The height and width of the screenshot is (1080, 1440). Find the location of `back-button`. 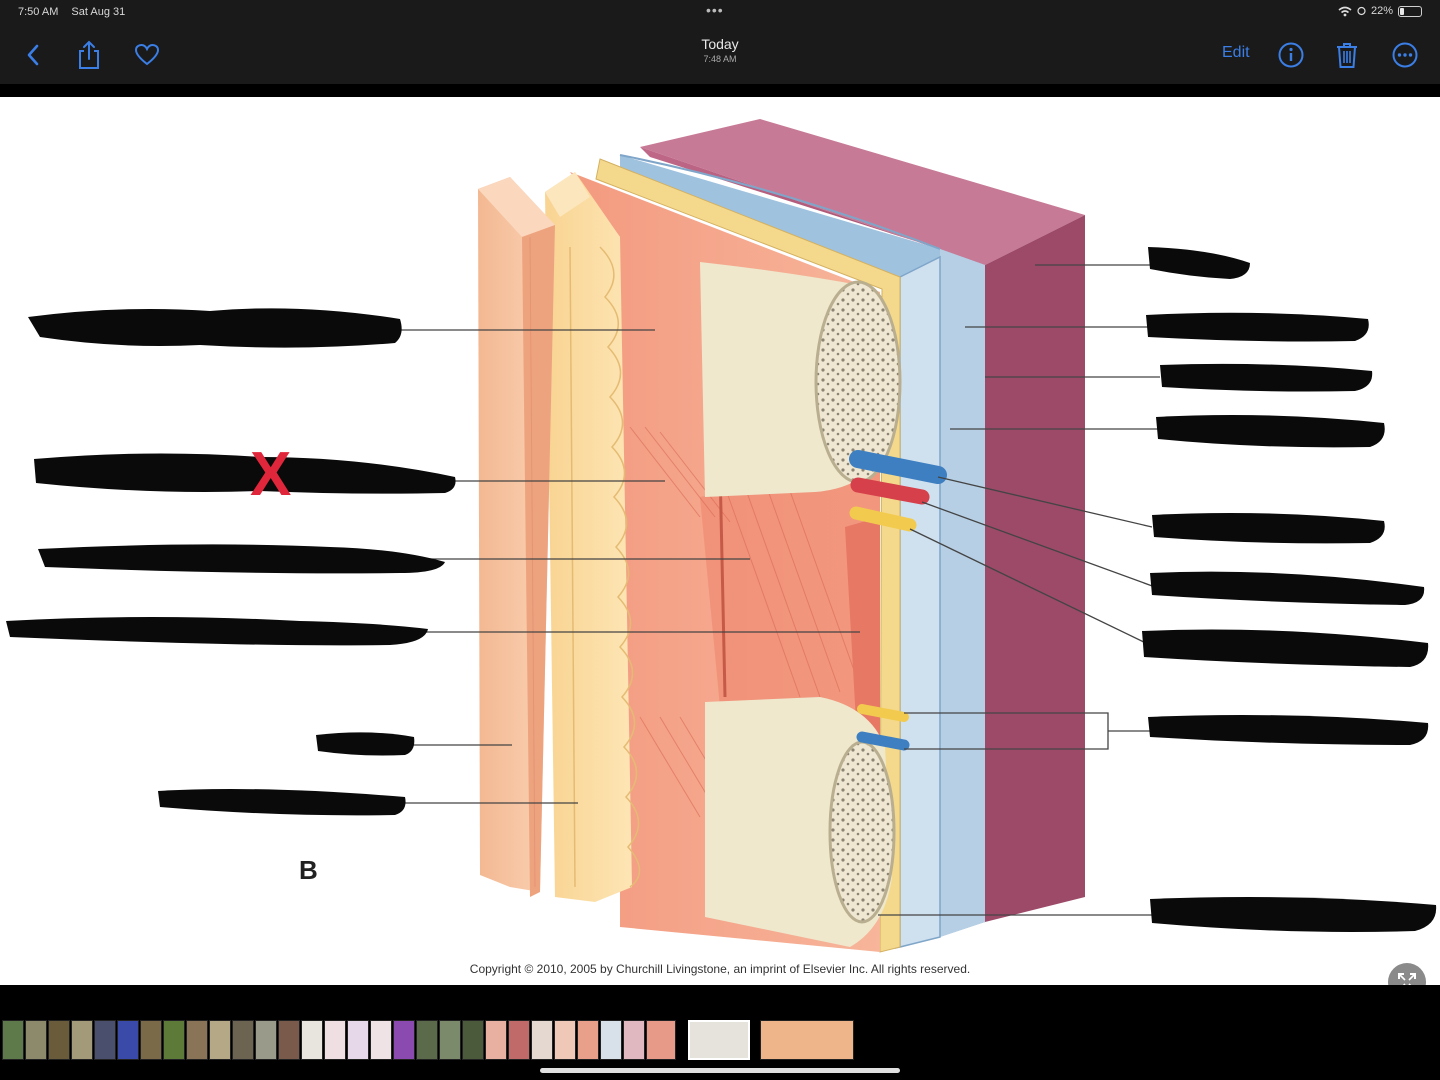

back-button is located at coordinates (33, 55).